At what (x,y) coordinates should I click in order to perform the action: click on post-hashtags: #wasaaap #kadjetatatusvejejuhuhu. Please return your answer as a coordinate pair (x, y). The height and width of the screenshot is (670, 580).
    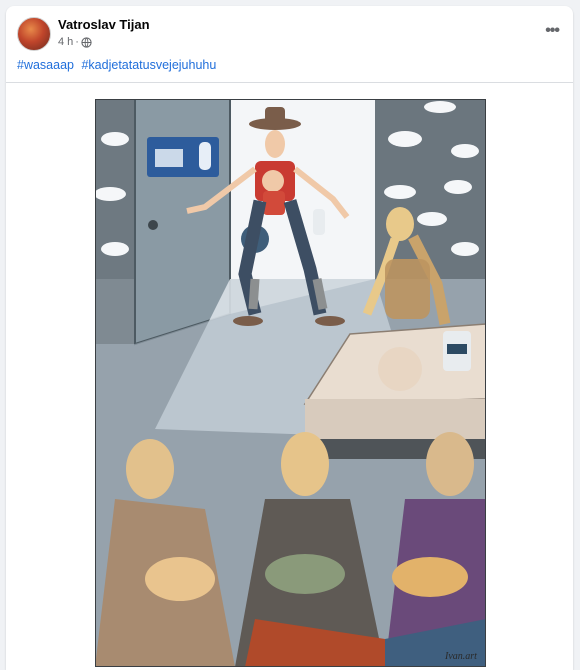
    Looking at the image, I should click on (118, 65).